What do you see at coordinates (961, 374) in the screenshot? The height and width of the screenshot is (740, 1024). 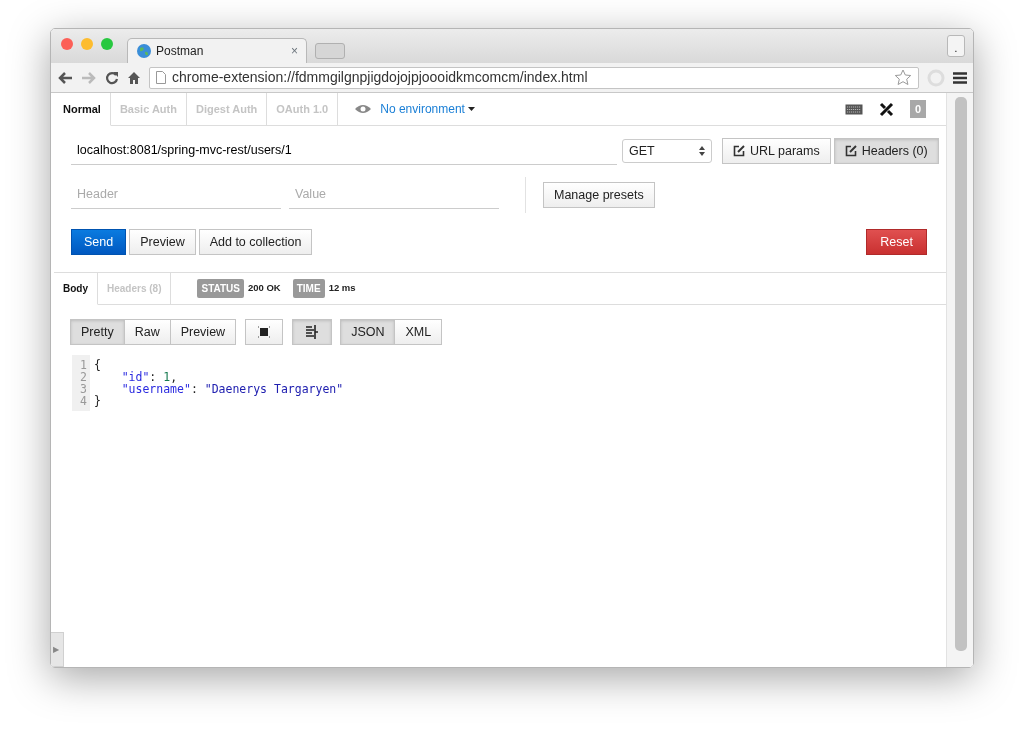 I see `scrollbar-thumb` at bounding box center [961, 374].